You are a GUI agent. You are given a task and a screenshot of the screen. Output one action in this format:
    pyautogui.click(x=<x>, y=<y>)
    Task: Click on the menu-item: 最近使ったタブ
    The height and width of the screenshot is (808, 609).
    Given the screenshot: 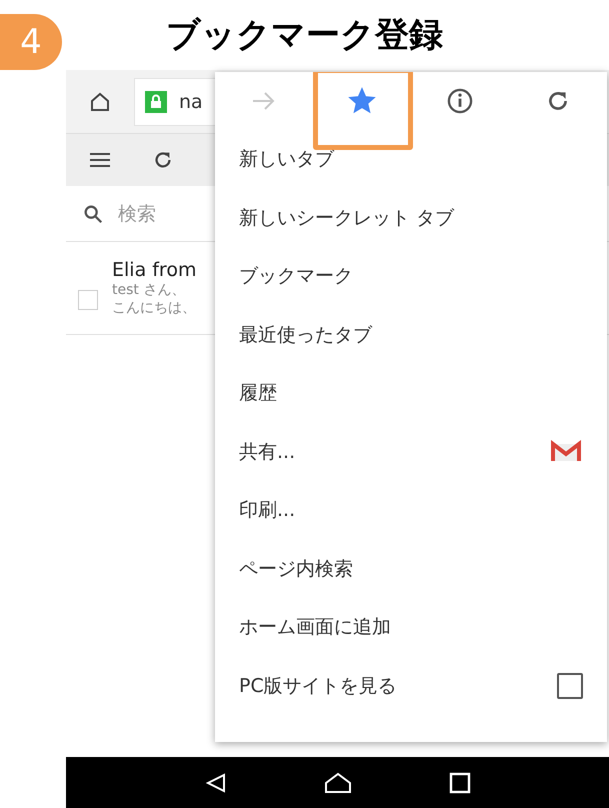 What is the action you would take?
    pyautogui.click(x=411, y=335)
    